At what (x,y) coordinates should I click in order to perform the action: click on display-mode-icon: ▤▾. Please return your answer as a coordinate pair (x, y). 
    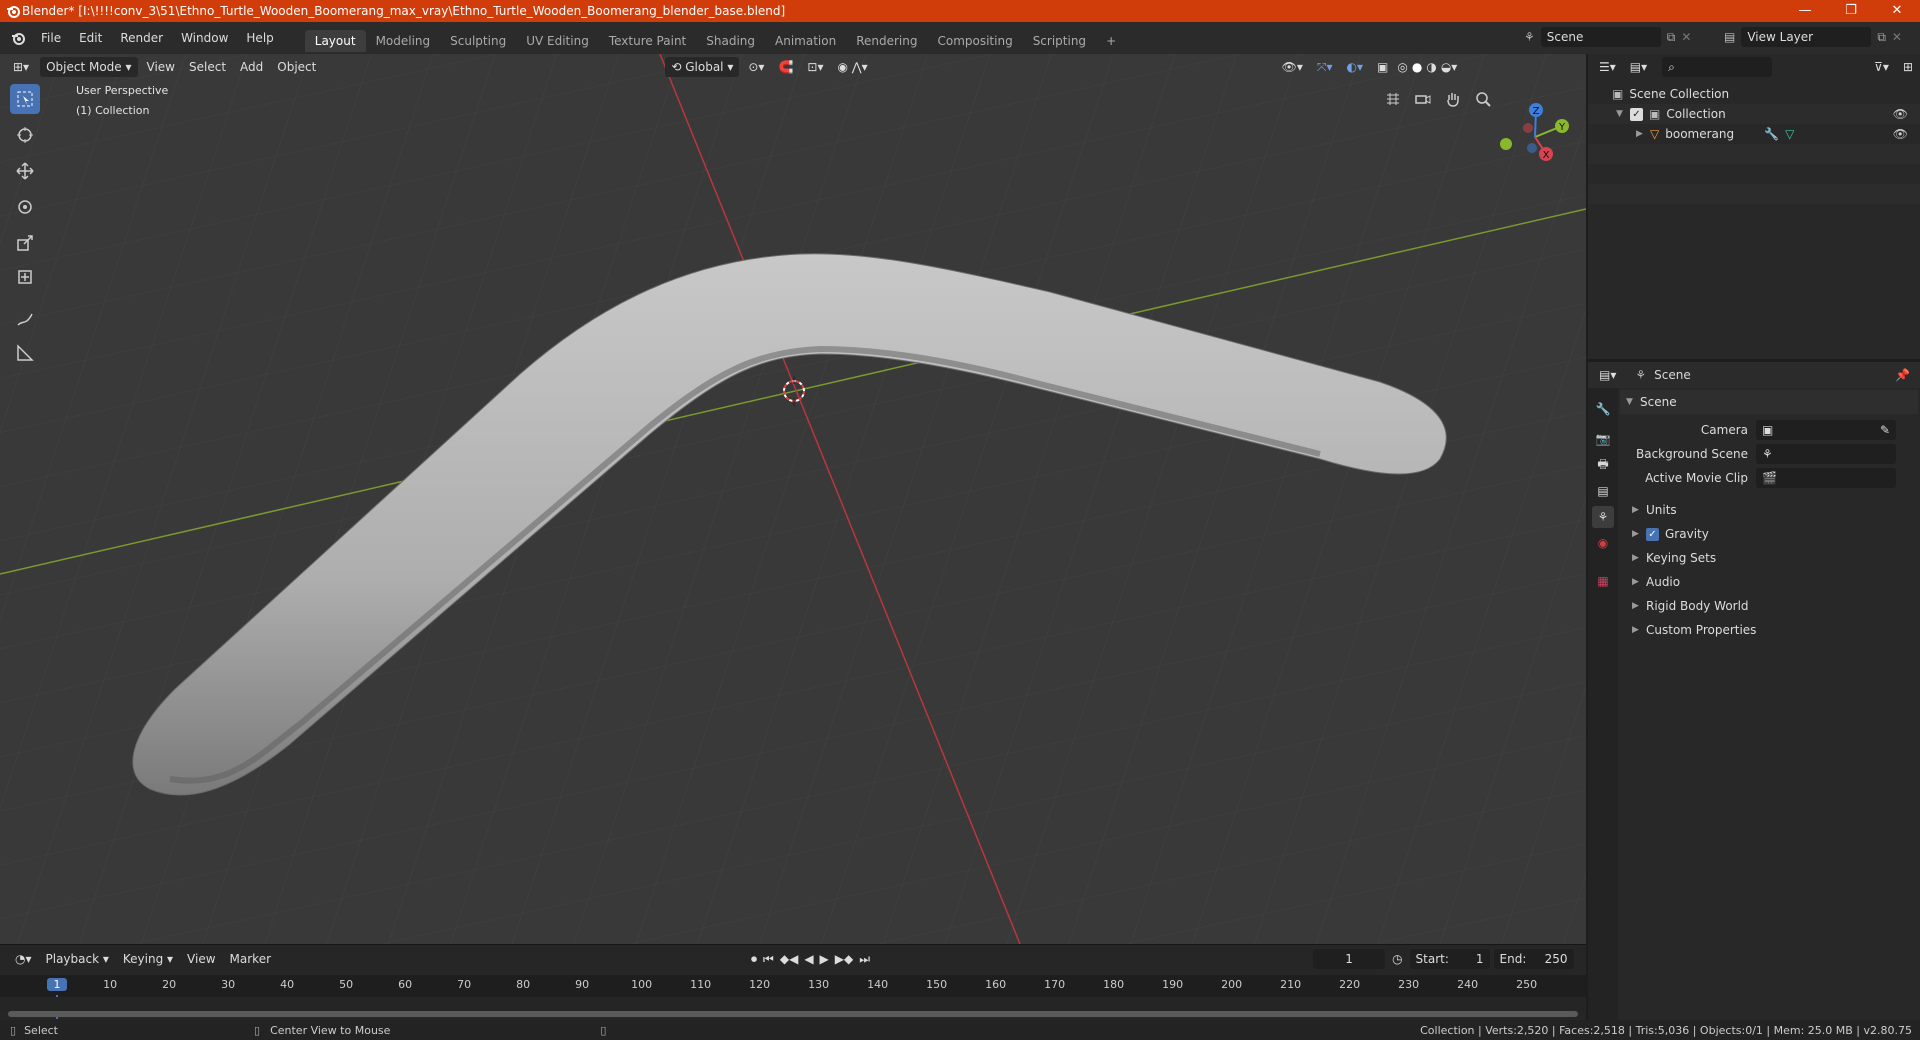
    Looking at the image, I should click on (1638, 67).